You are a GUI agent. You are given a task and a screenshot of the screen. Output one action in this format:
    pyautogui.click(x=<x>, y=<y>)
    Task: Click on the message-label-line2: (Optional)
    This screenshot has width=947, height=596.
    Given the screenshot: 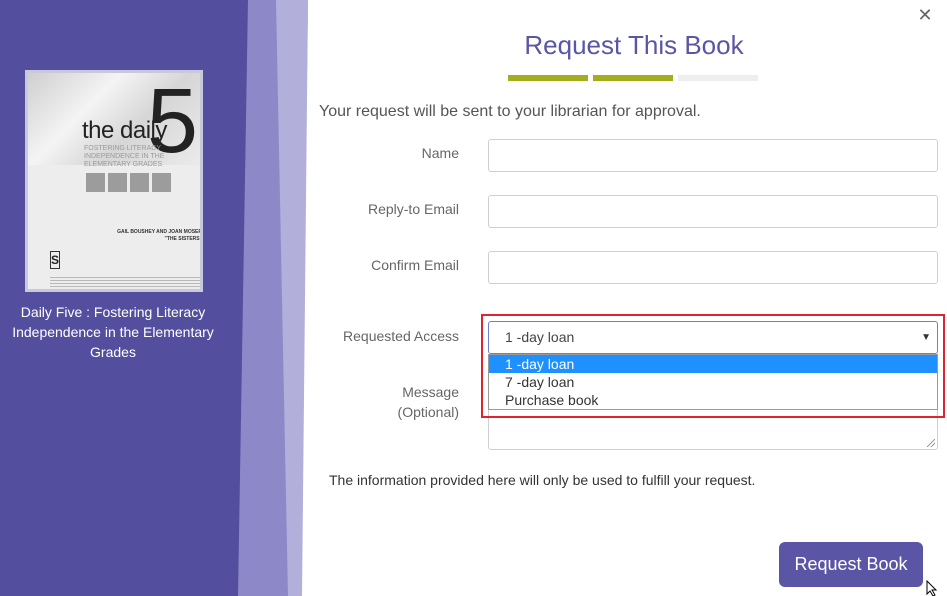 What is the action you would take?
    pyautogui.click(x=428, y=412)
    